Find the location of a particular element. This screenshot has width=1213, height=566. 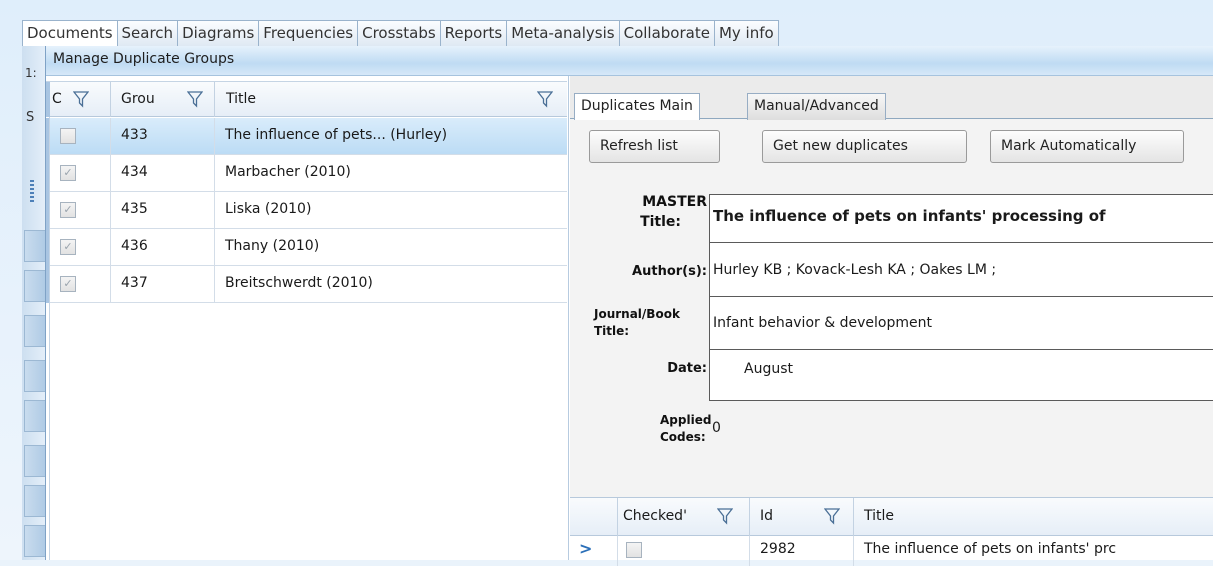

column-header-group: Grou is located at coordinates (163, 99).